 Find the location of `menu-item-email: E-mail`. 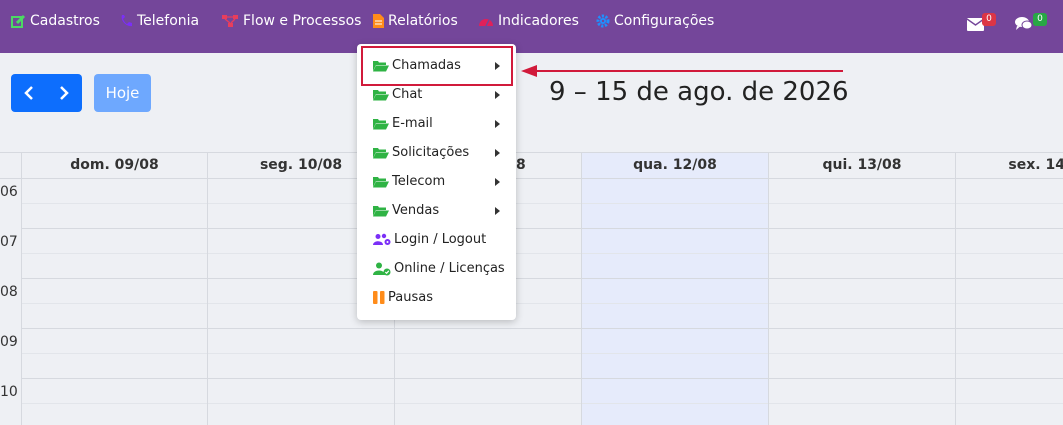

menu-item-email: E-mail is located at coordinates (436, 123).